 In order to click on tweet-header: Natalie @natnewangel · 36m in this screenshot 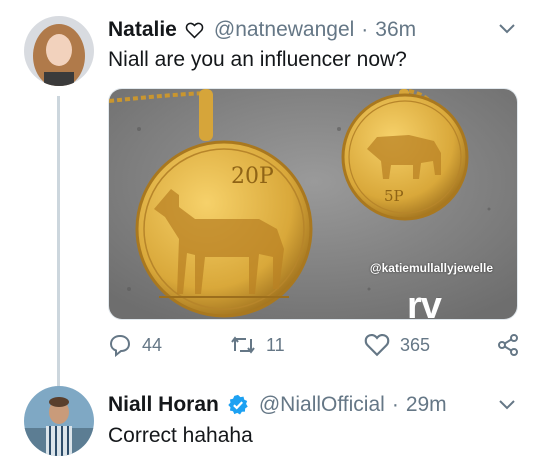, I will do `click(262, 30)`.